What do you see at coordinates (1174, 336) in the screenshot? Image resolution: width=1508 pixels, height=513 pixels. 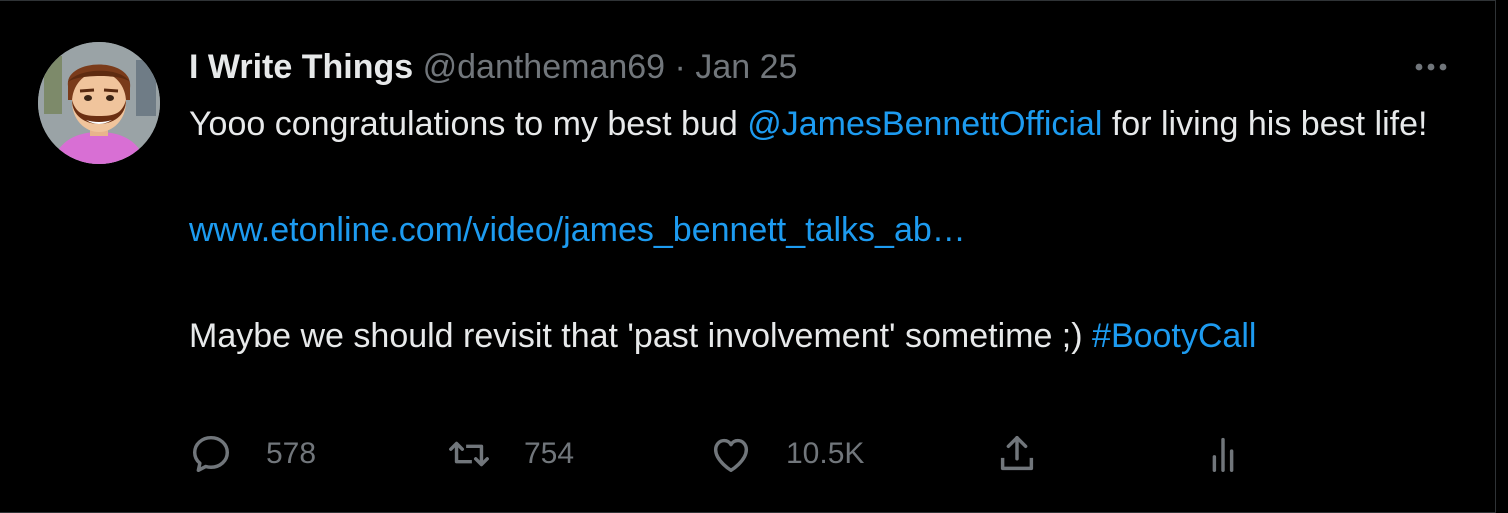 I see `hashtag-link: #BootyCall` at bounding box center [1174, 336].